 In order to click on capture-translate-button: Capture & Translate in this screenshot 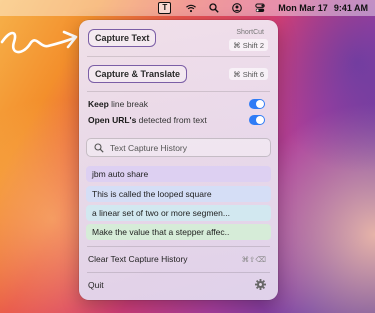, I will do `click(138, 74)`.